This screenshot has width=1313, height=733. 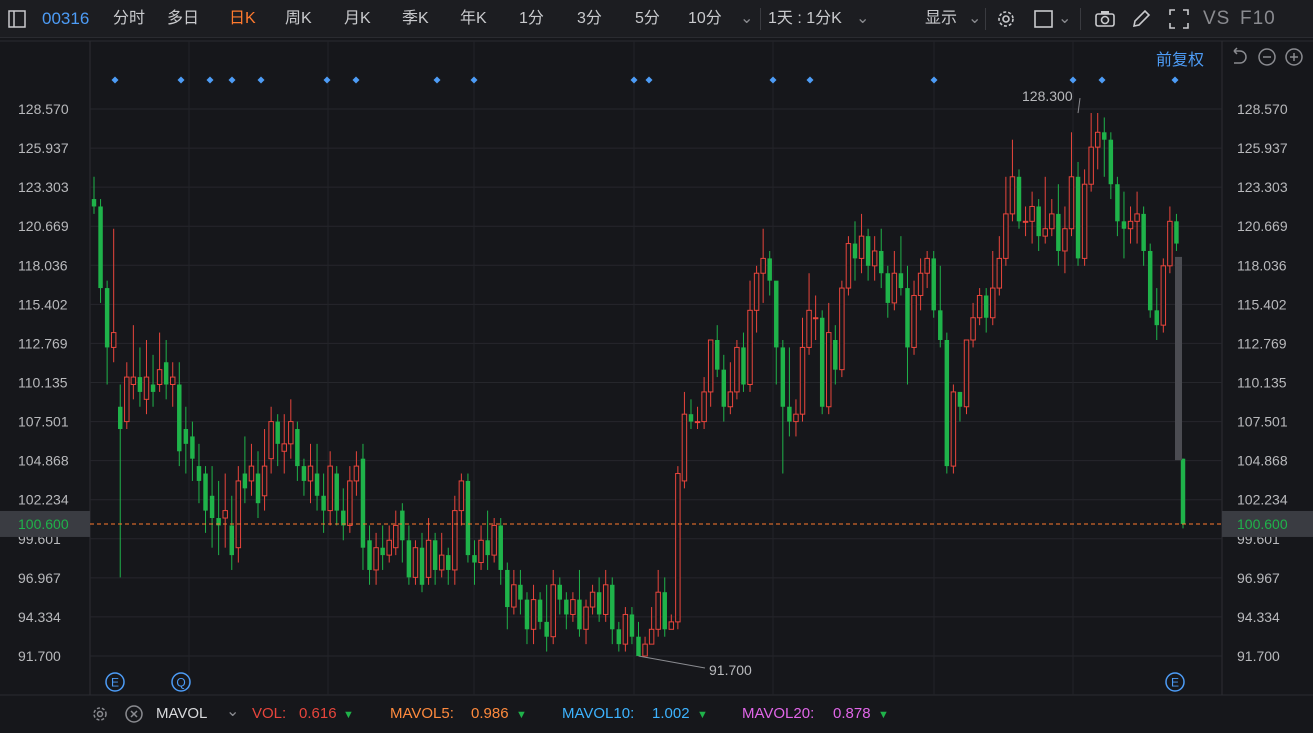 I want to click on vs-button: VS, so click(x=1216, y=19).